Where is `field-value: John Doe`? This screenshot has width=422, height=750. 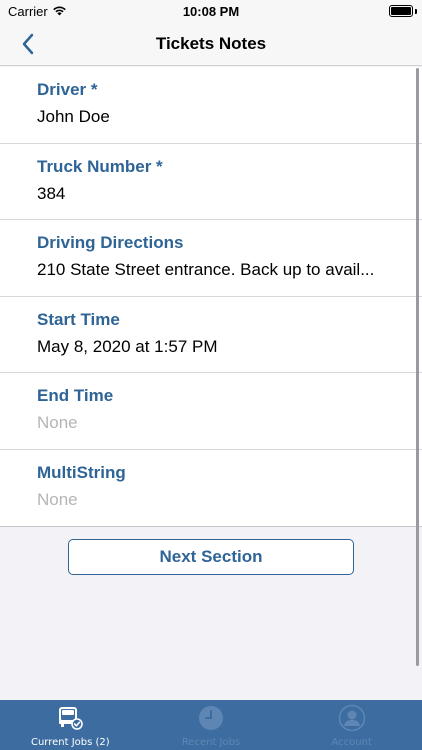
field-value: John Doe is located at coordinates (73, 116).